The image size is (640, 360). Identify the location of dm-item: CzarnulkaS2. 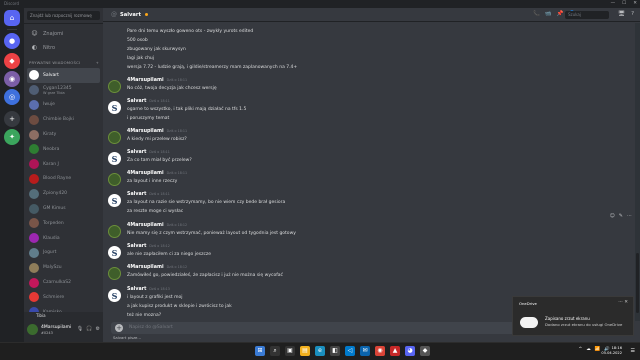
(63, 282).